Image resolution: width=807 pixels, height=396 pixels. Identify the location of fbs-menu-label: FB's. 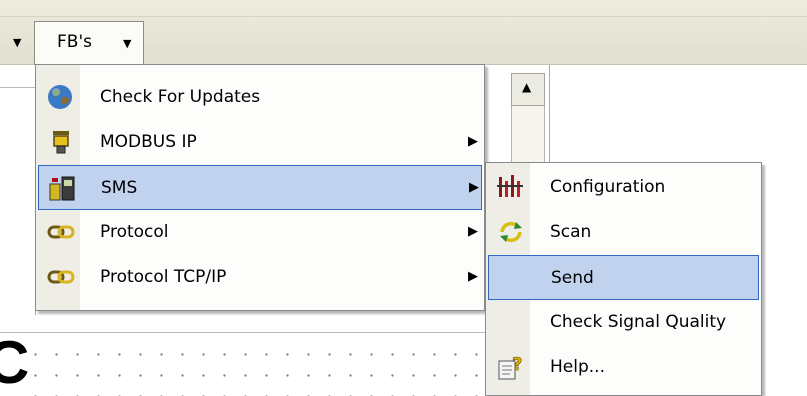
(74, 42).